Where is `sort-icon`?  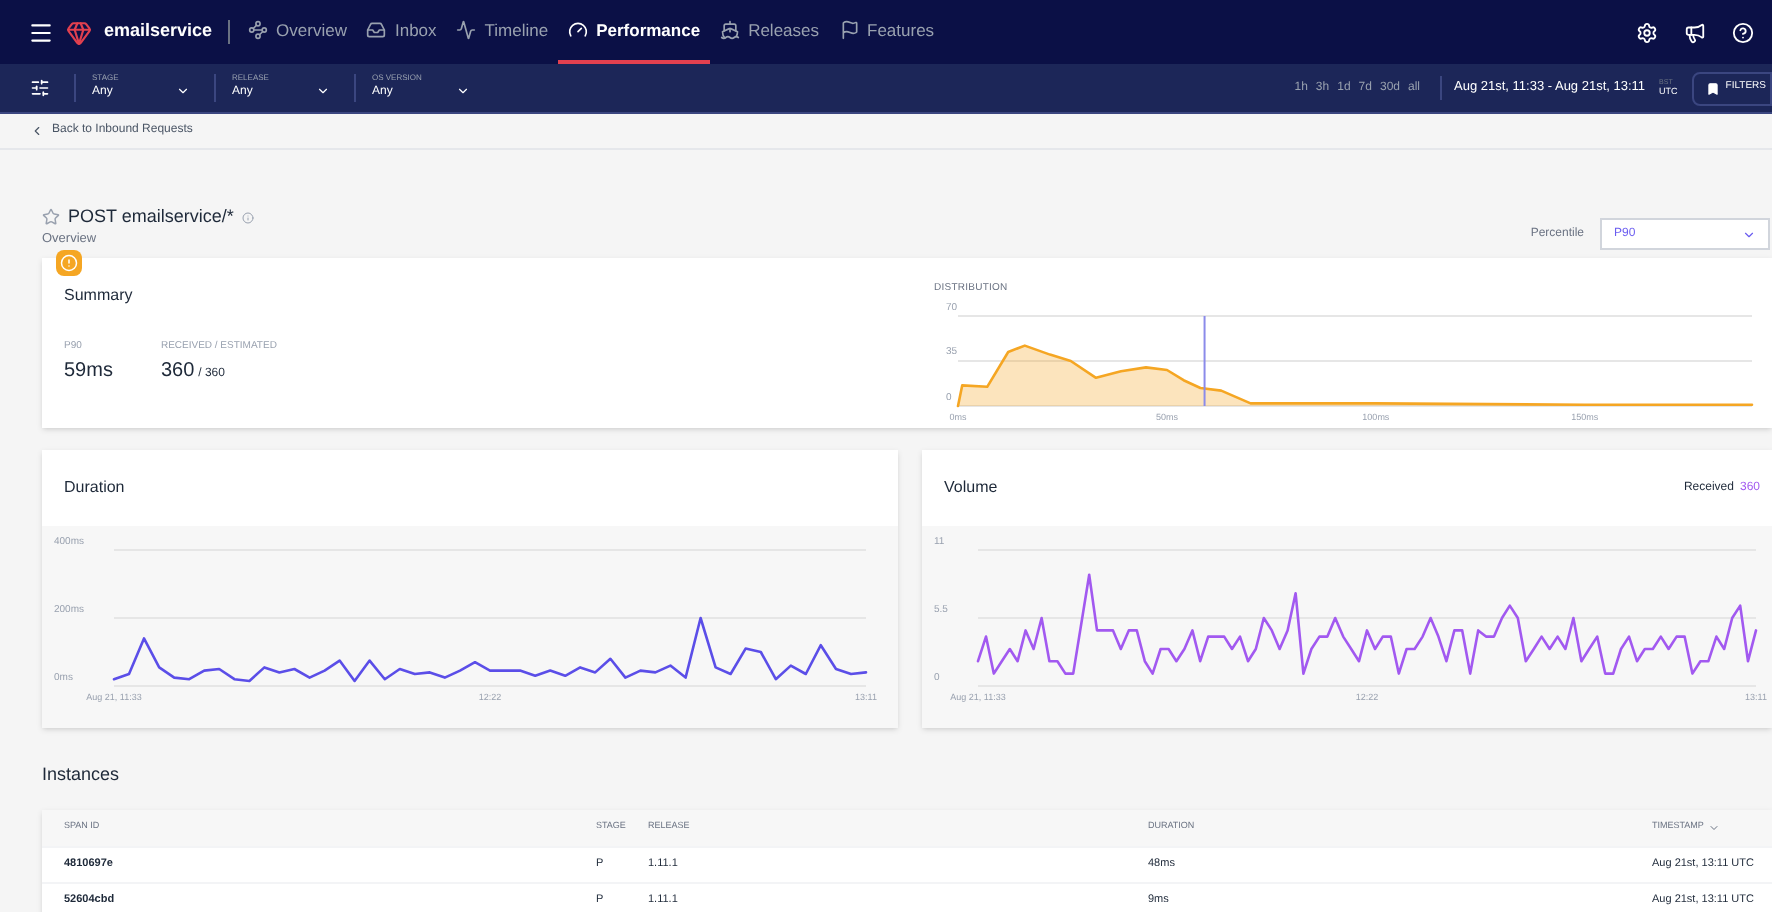 sort-icon is located at coordinates (1713, 827).